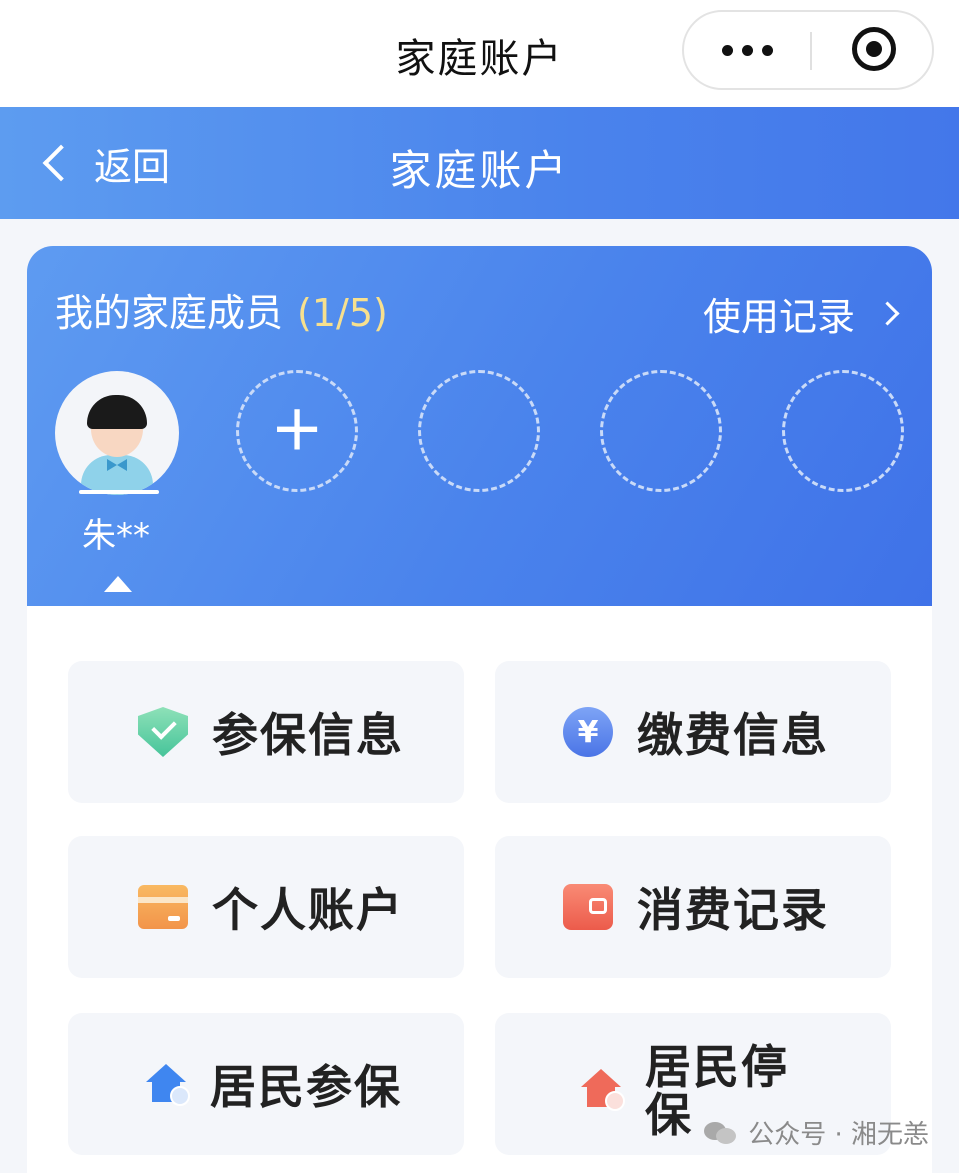 The width and height of the screenshot is (959, 1173). I want to click on mini-program-bar: 家庭账户, so click(479, 53).